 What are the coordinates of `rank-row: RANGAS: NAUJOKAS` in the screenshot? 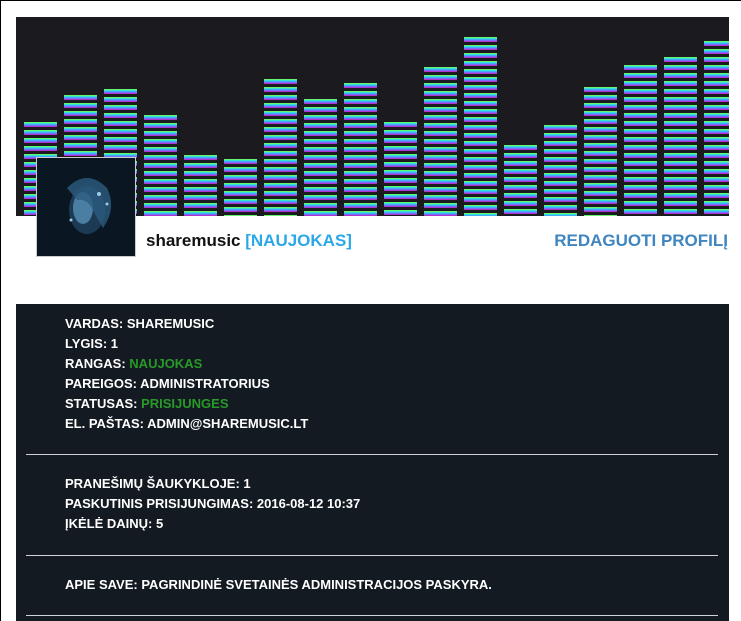 It's located at (186, 364).